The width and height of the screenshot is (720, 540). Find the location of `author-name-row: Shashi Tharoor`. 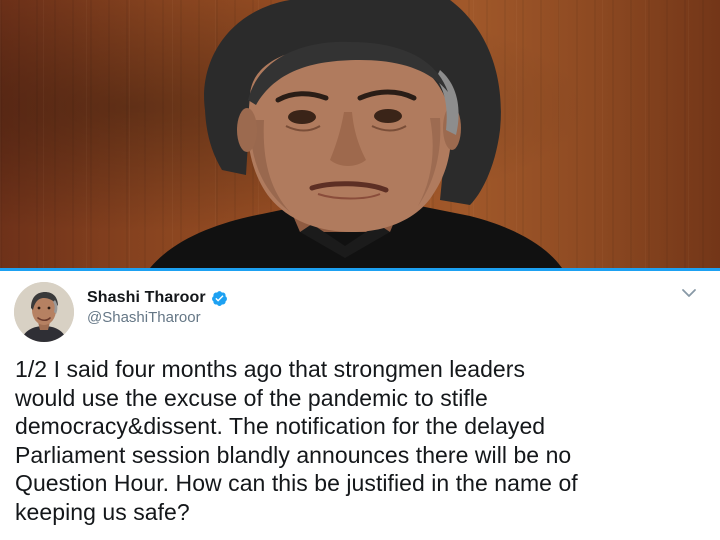

author-name-row: Shashi Tharoor is located at coordinates (157, 298).